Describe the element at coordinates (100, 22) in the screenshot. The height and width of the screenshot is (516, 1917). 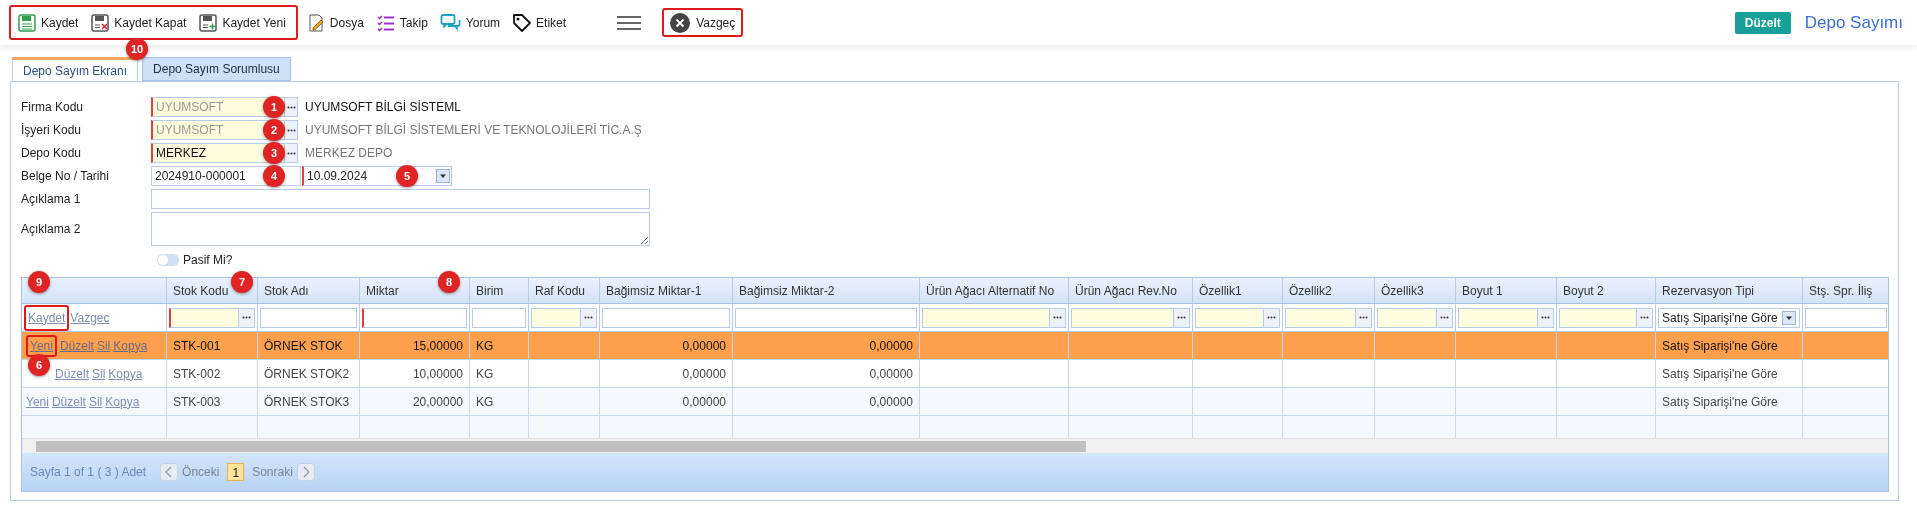
I see `save-delete-icon` at that location.